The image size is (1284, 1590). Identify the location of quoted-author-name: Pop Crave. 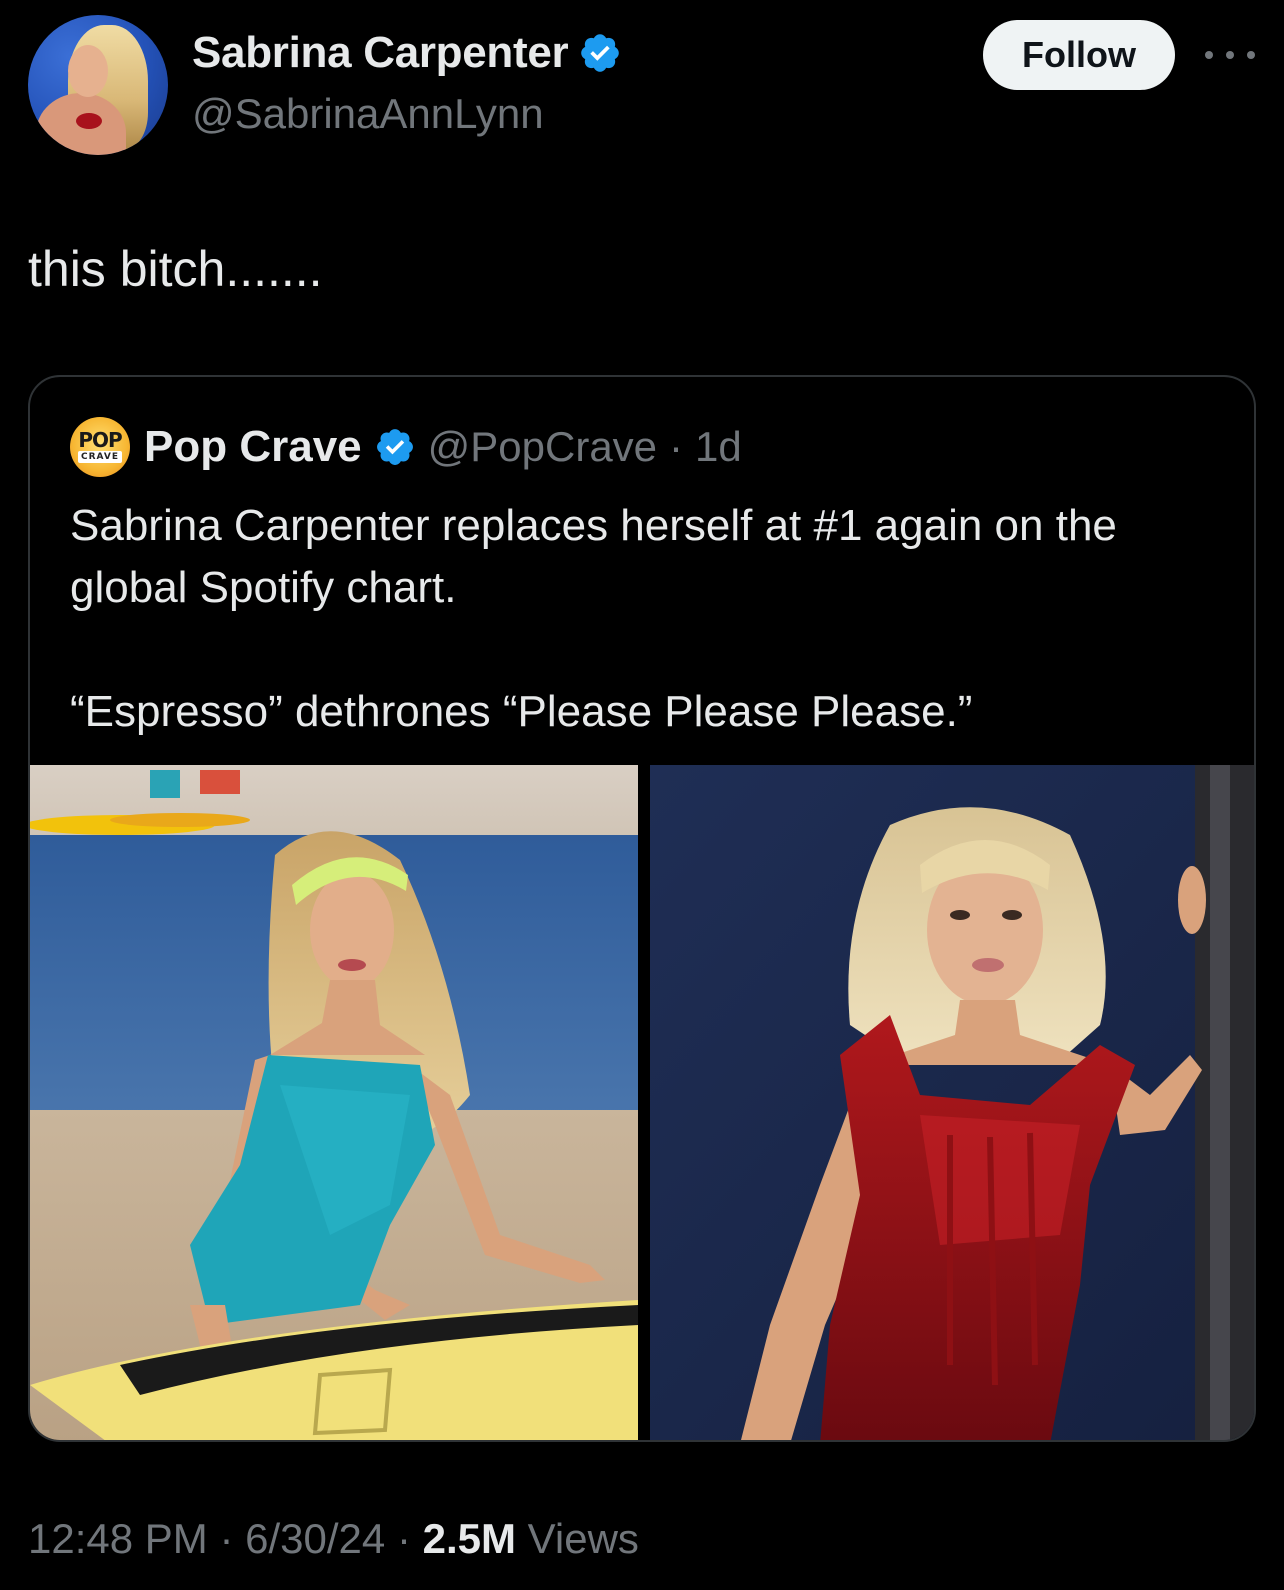
(253, 447).